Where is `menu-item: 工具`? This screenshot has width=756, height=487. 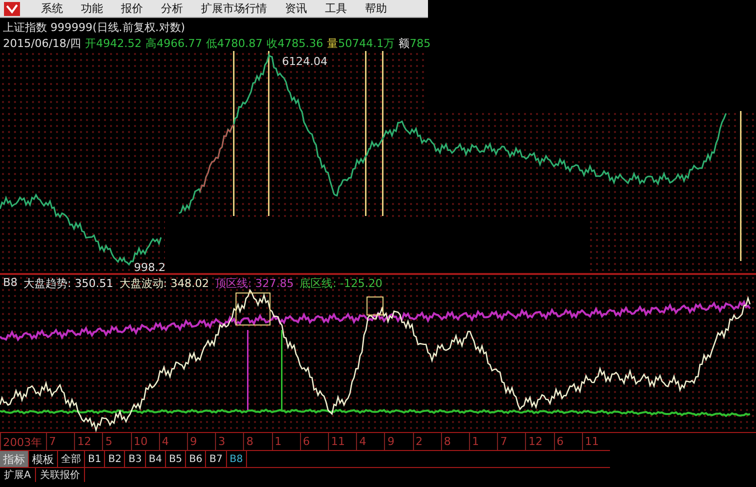 menu-item: 工具 is located at coordinates (336, 8).